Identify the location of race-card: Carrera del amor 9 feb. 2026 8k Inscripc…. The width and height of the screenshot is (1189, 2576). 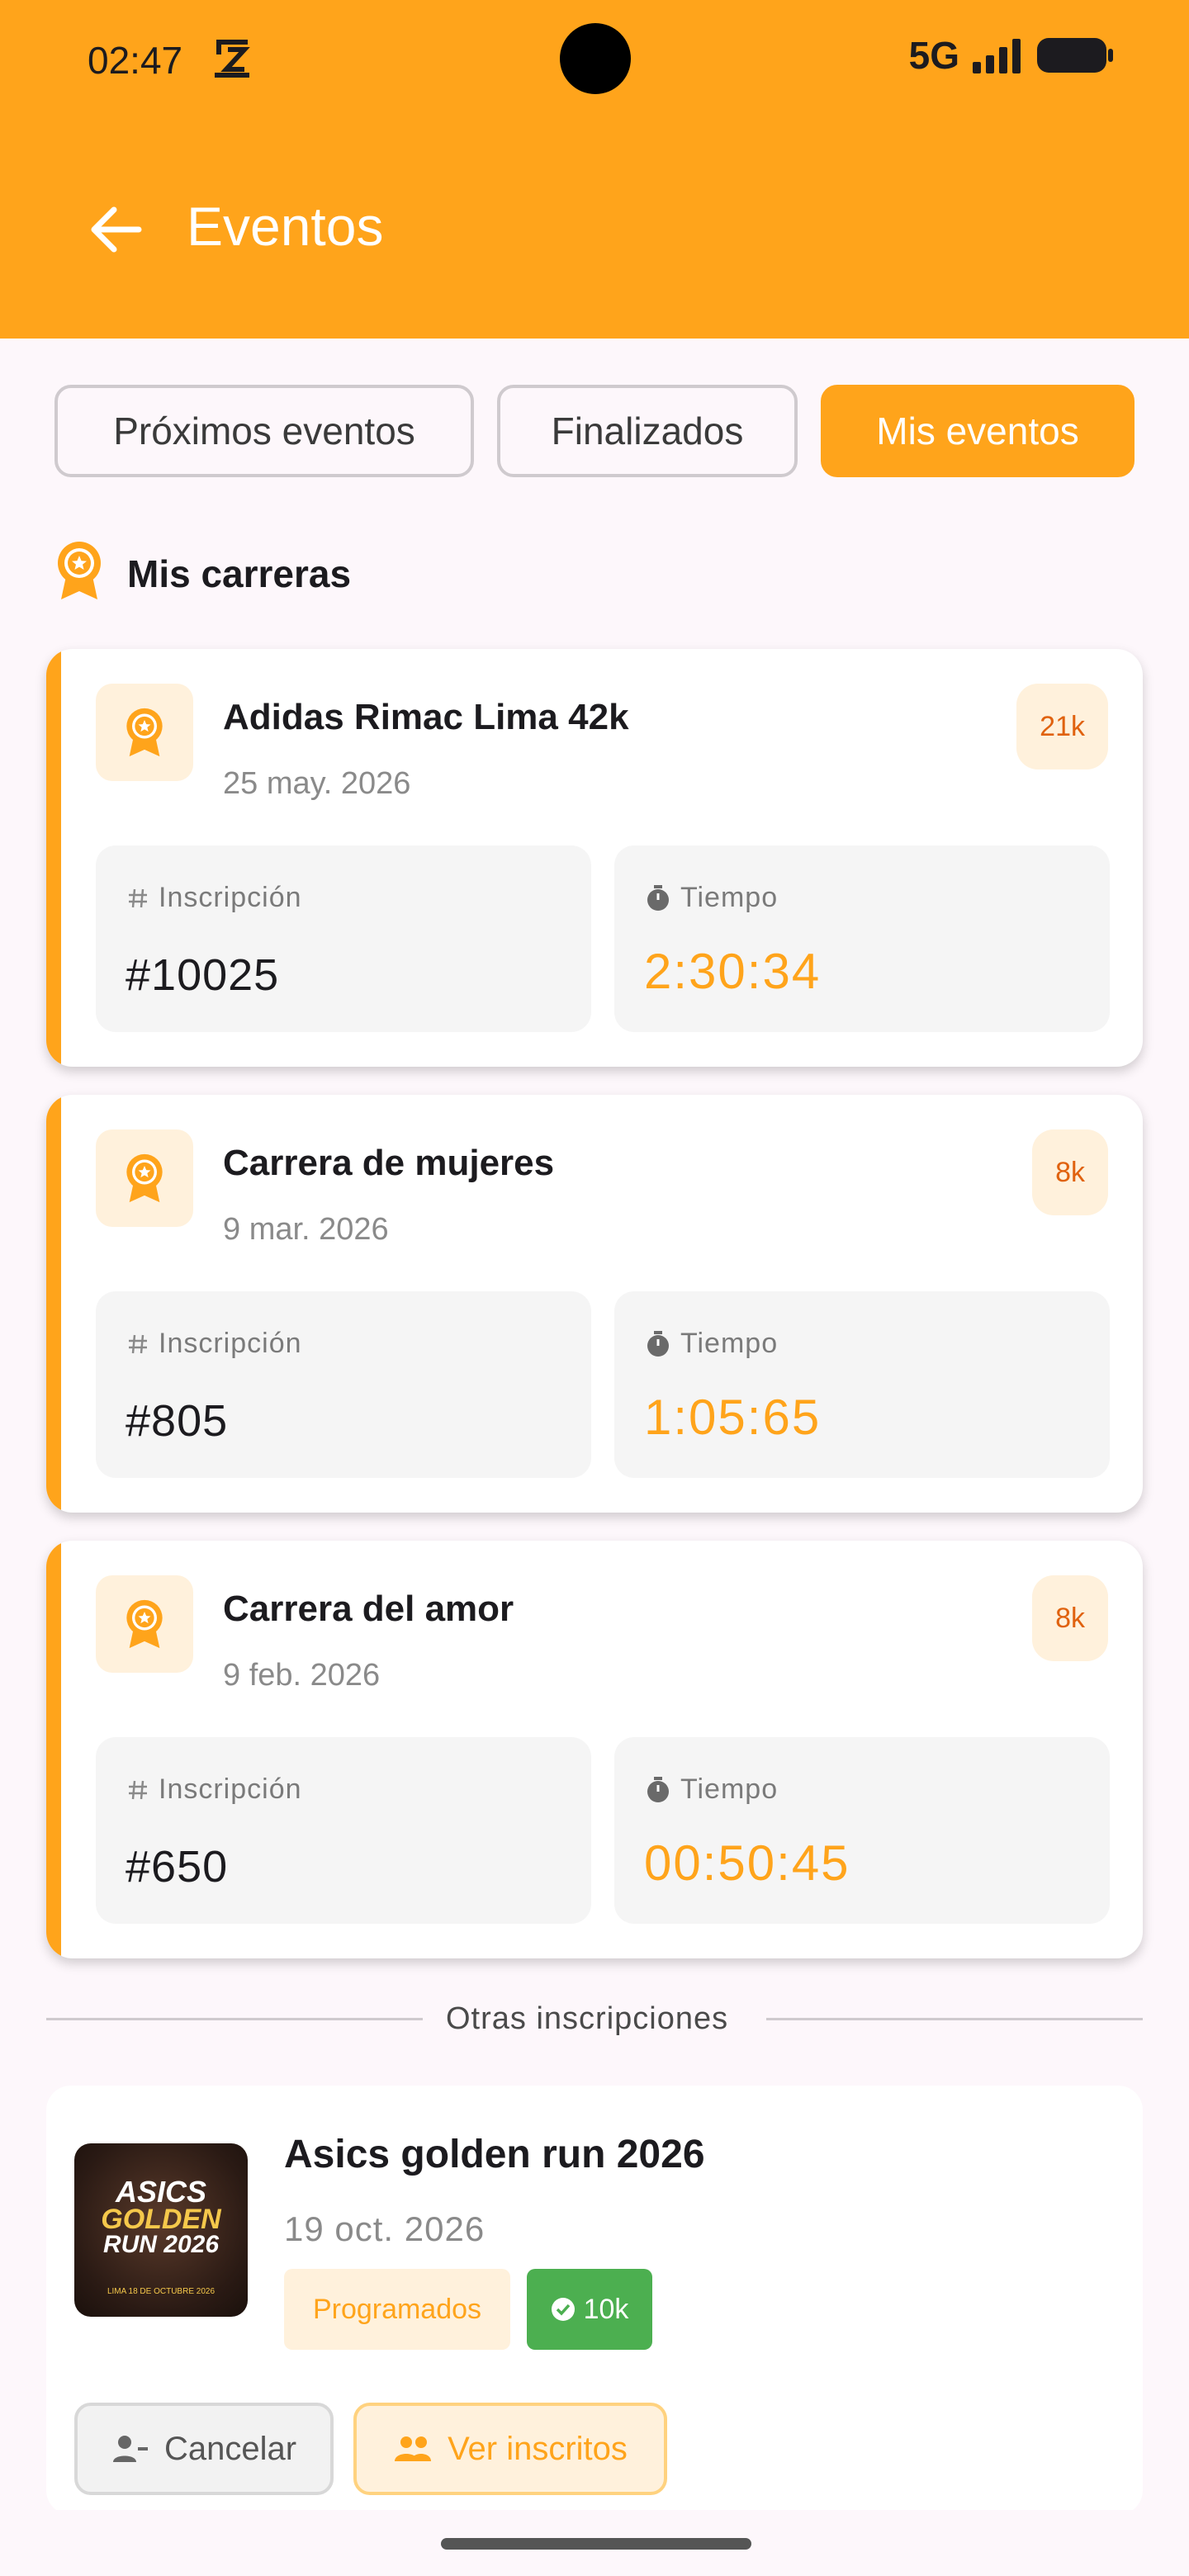
(594, 1749).